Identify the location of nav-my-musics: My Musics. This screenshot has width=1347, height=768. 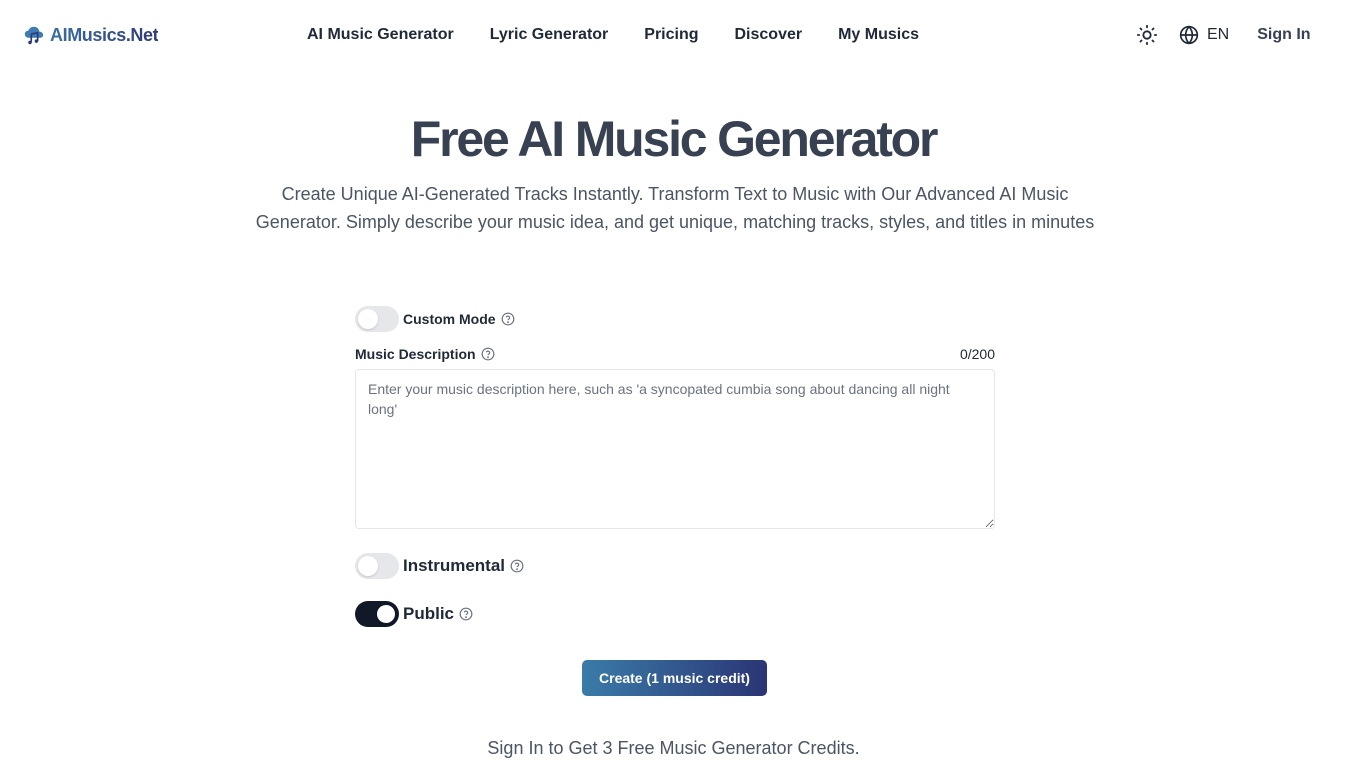
(878, 35).